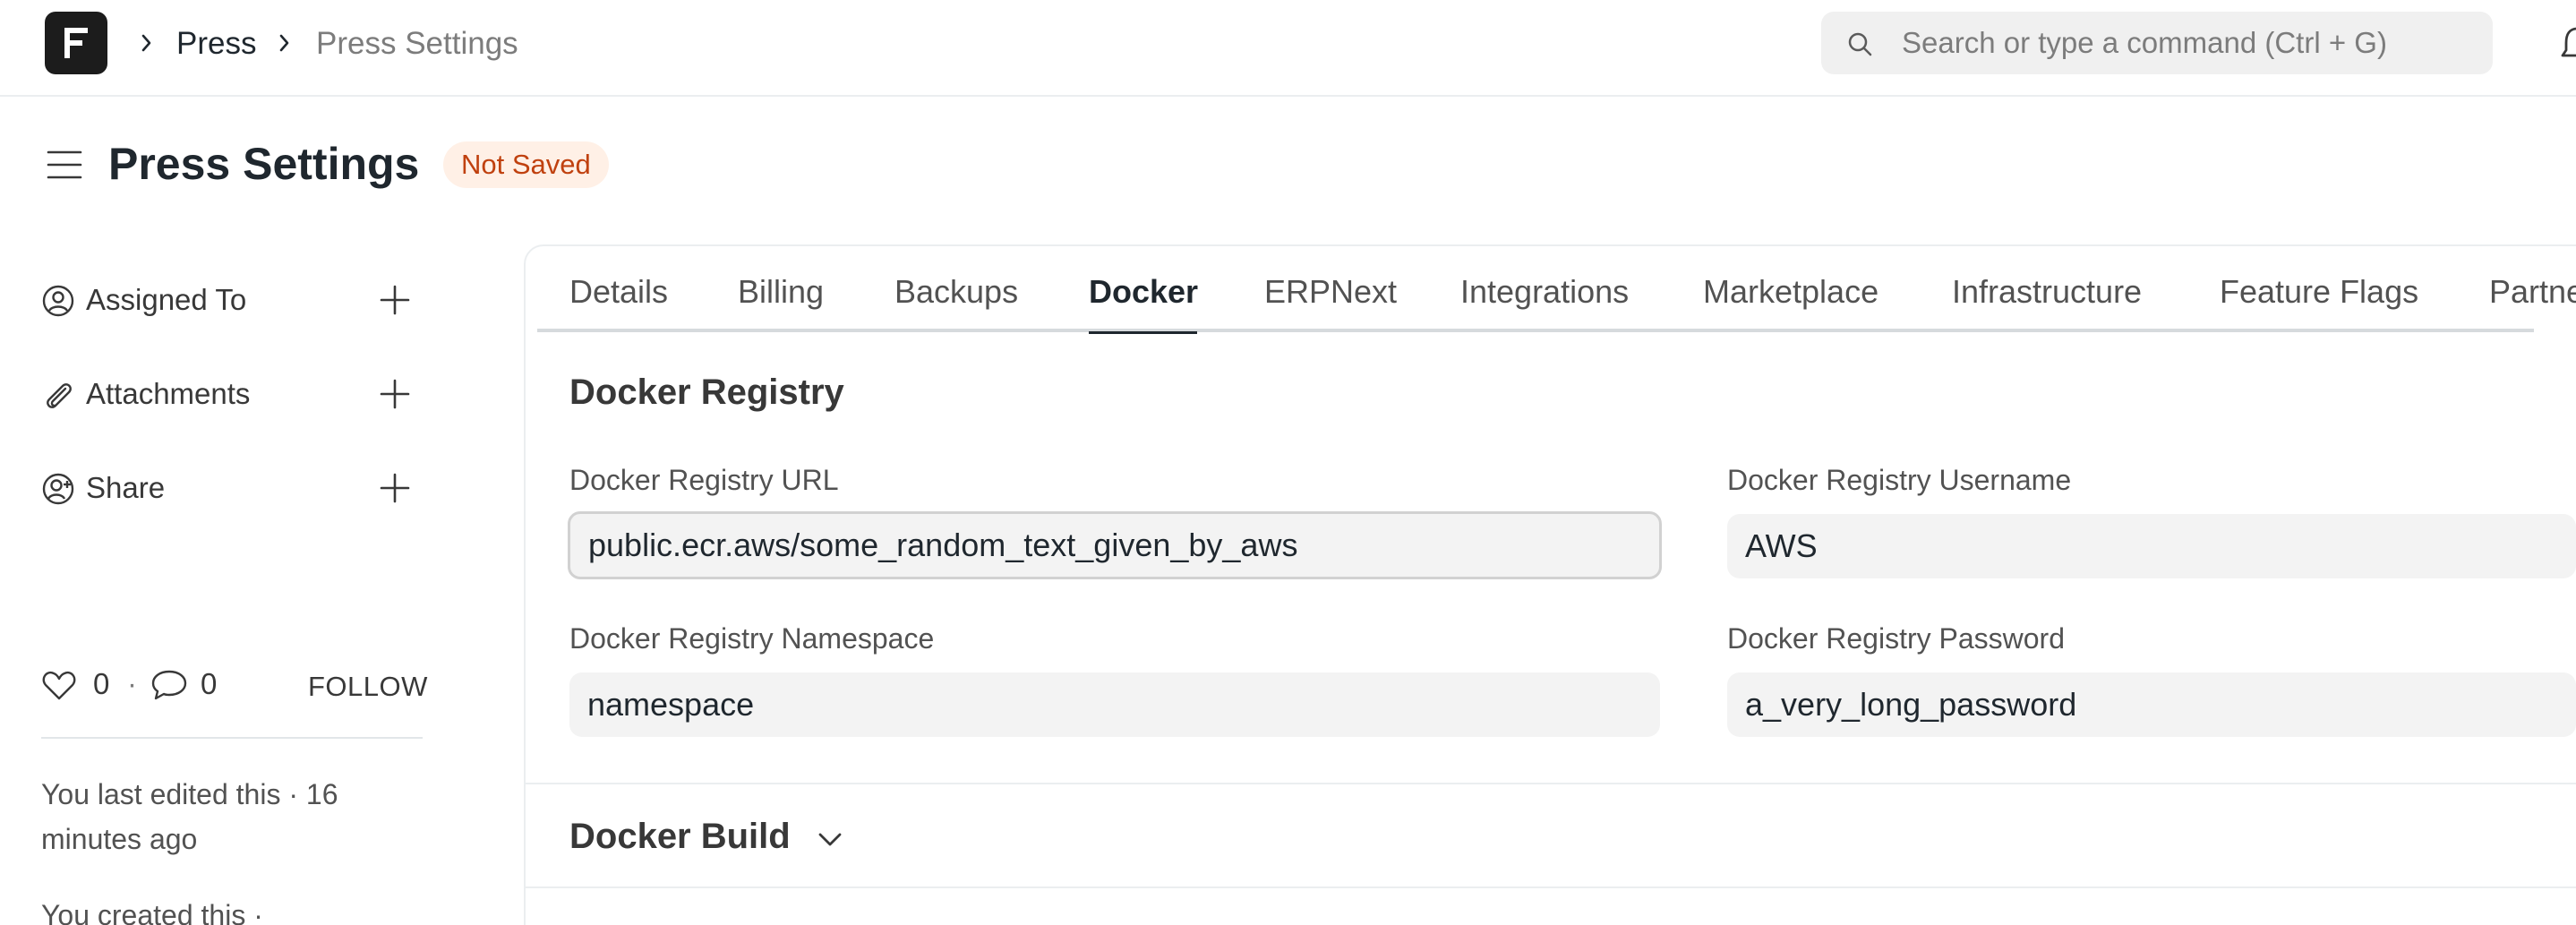  I want to click on status-badge: Not Saved, so click(526, 164).